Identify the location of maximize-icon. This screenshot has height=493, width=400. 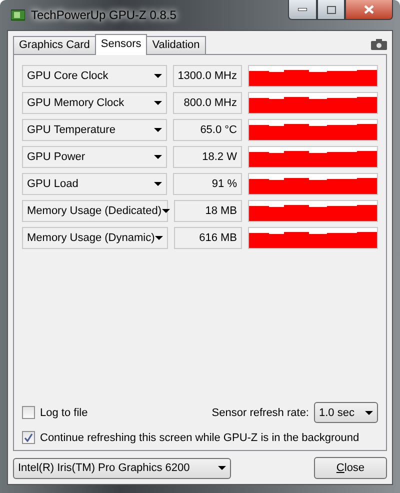
(331, 10).